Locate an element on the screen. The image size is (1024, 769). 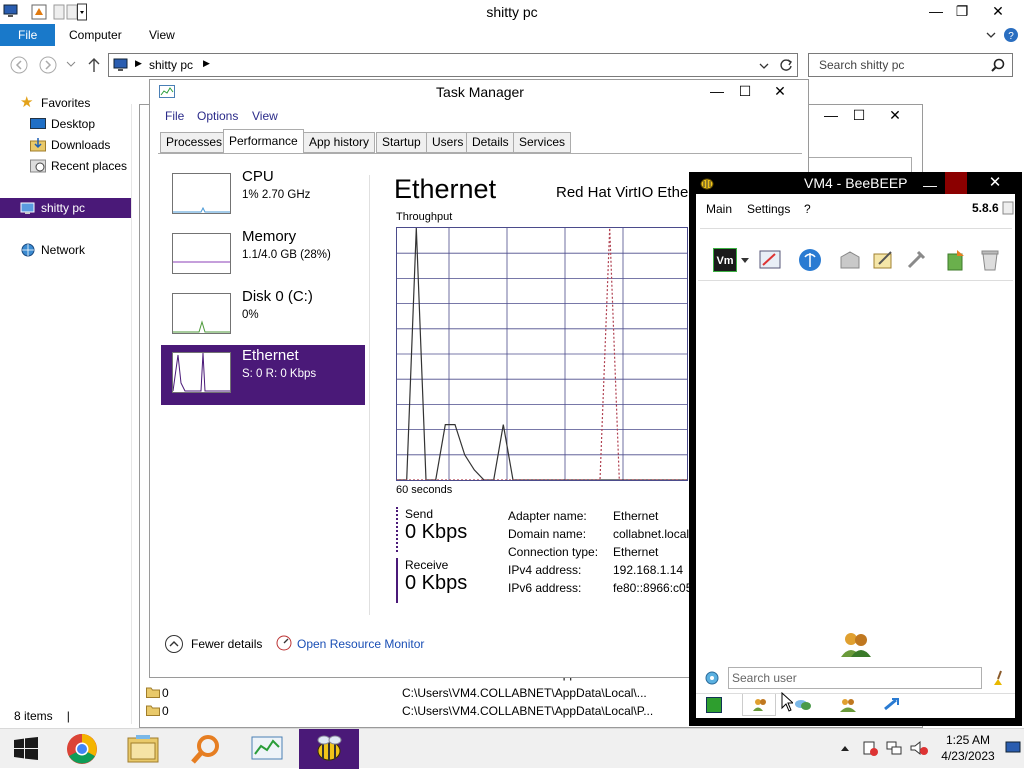
share-files-icon is located at coordinates (956, 260).